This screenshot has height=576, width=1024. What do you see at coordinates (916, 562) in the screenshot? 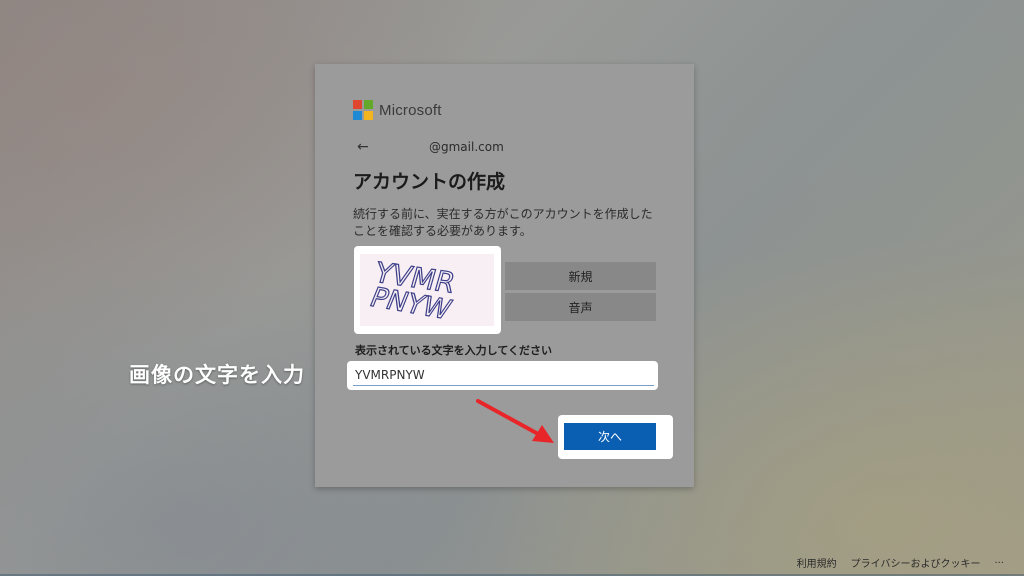
I see `footer-privacy-link: プライバシーおよびクッキー` at bounding box center [916, 562].